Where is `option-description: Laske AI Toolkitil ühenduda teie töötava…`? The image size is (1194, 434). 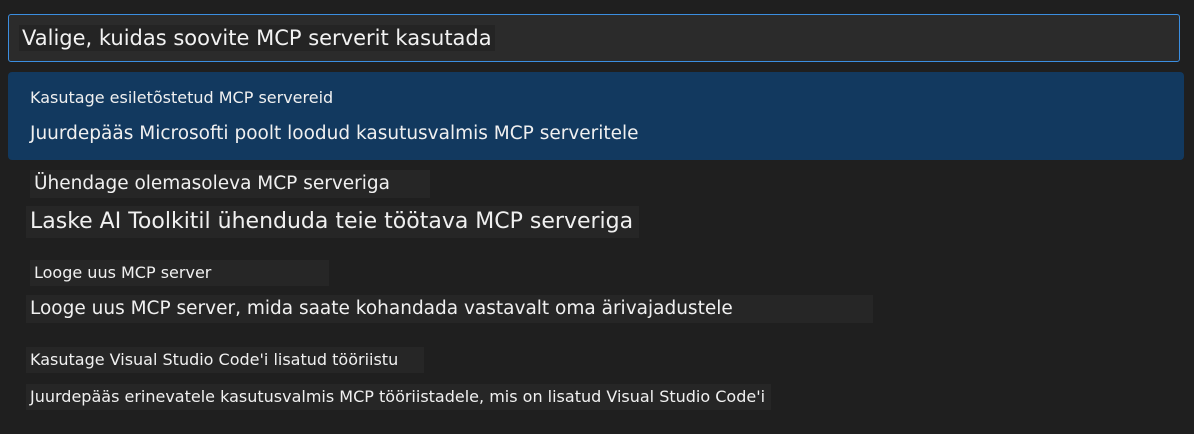 option-description: Laske AI Toolkitil ühenduda teie töötava… is located at coordinates (333, 222).